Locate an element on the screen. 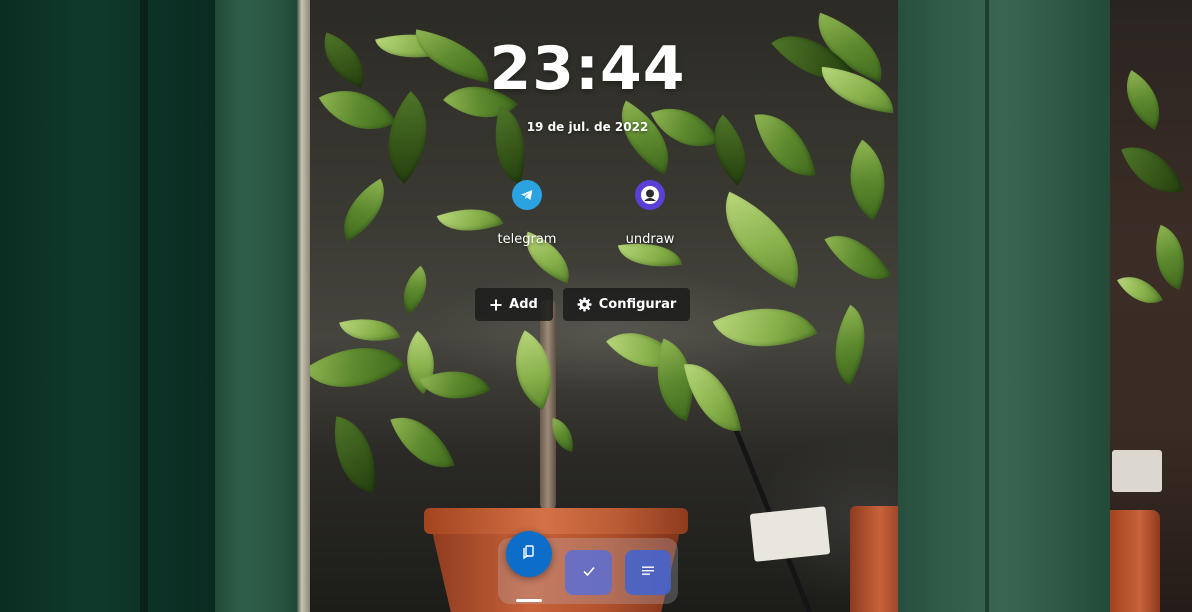  shortcut-label: telegram is located at coordinates (527, 239).